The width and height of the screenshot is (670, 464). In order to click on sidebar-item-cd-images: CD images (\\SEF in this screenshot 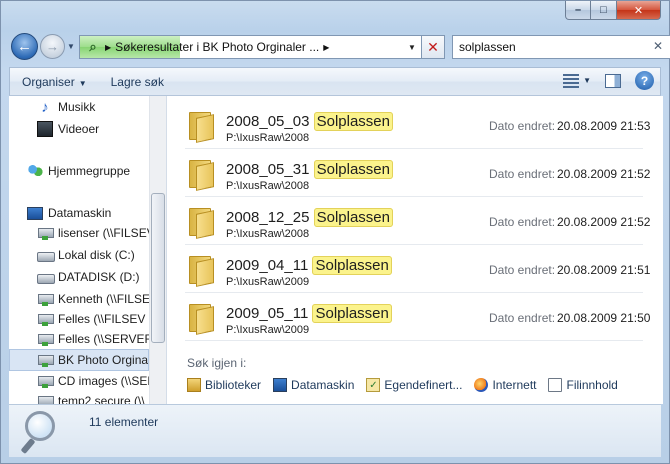, I will do `click(101, 381)`.